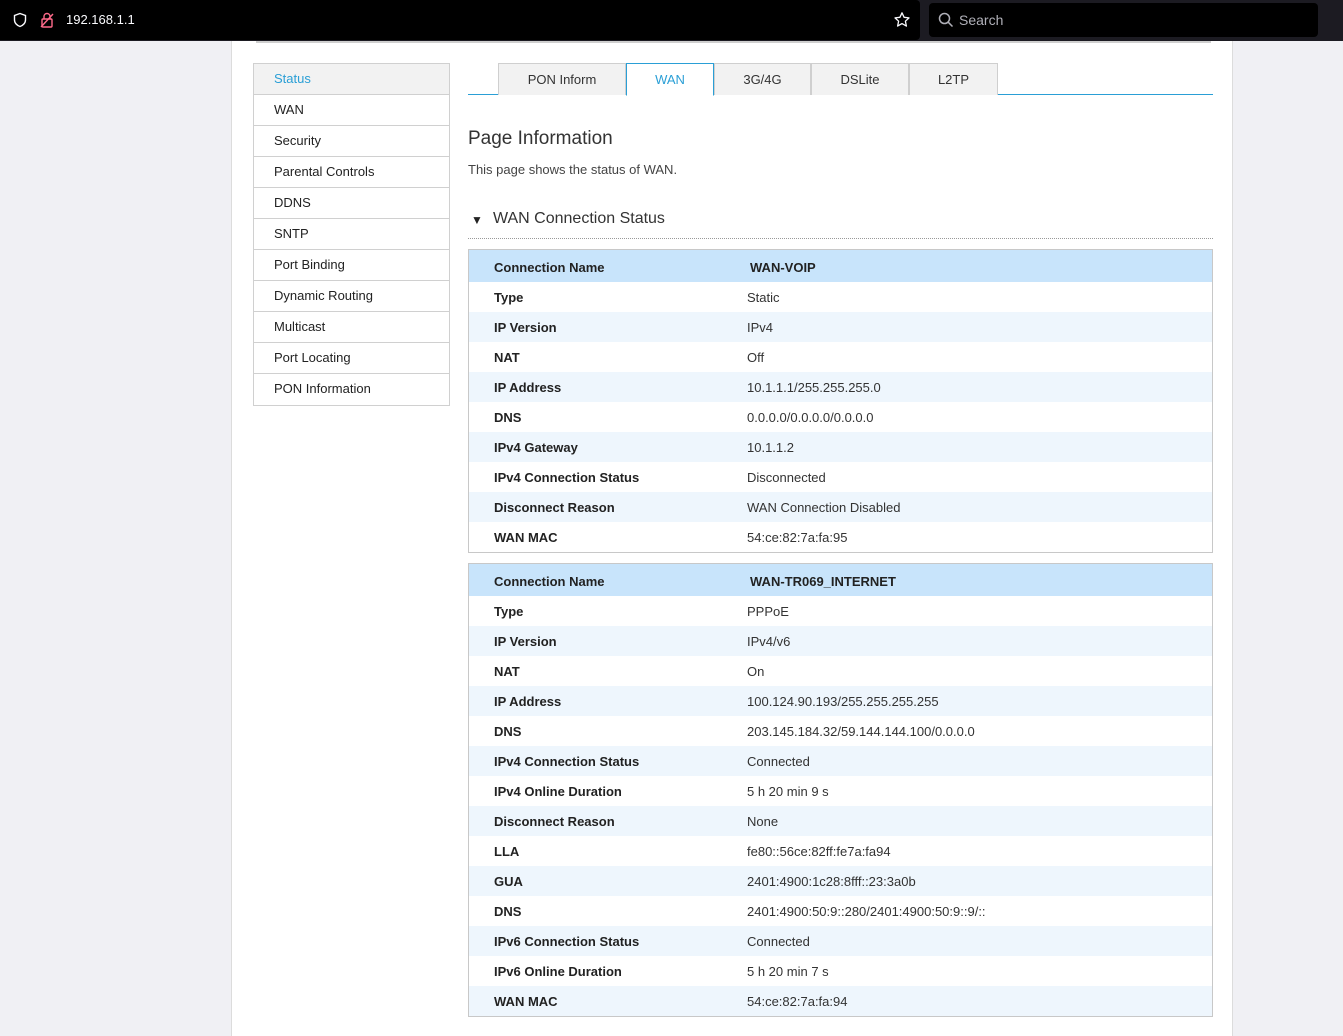 The width and height of the screenshot is (1343, 1036). Describe the element at coordinates (840, 477) in the screenshot. I see `table-row: IPv4 Connection Status Disconnected` at that location.